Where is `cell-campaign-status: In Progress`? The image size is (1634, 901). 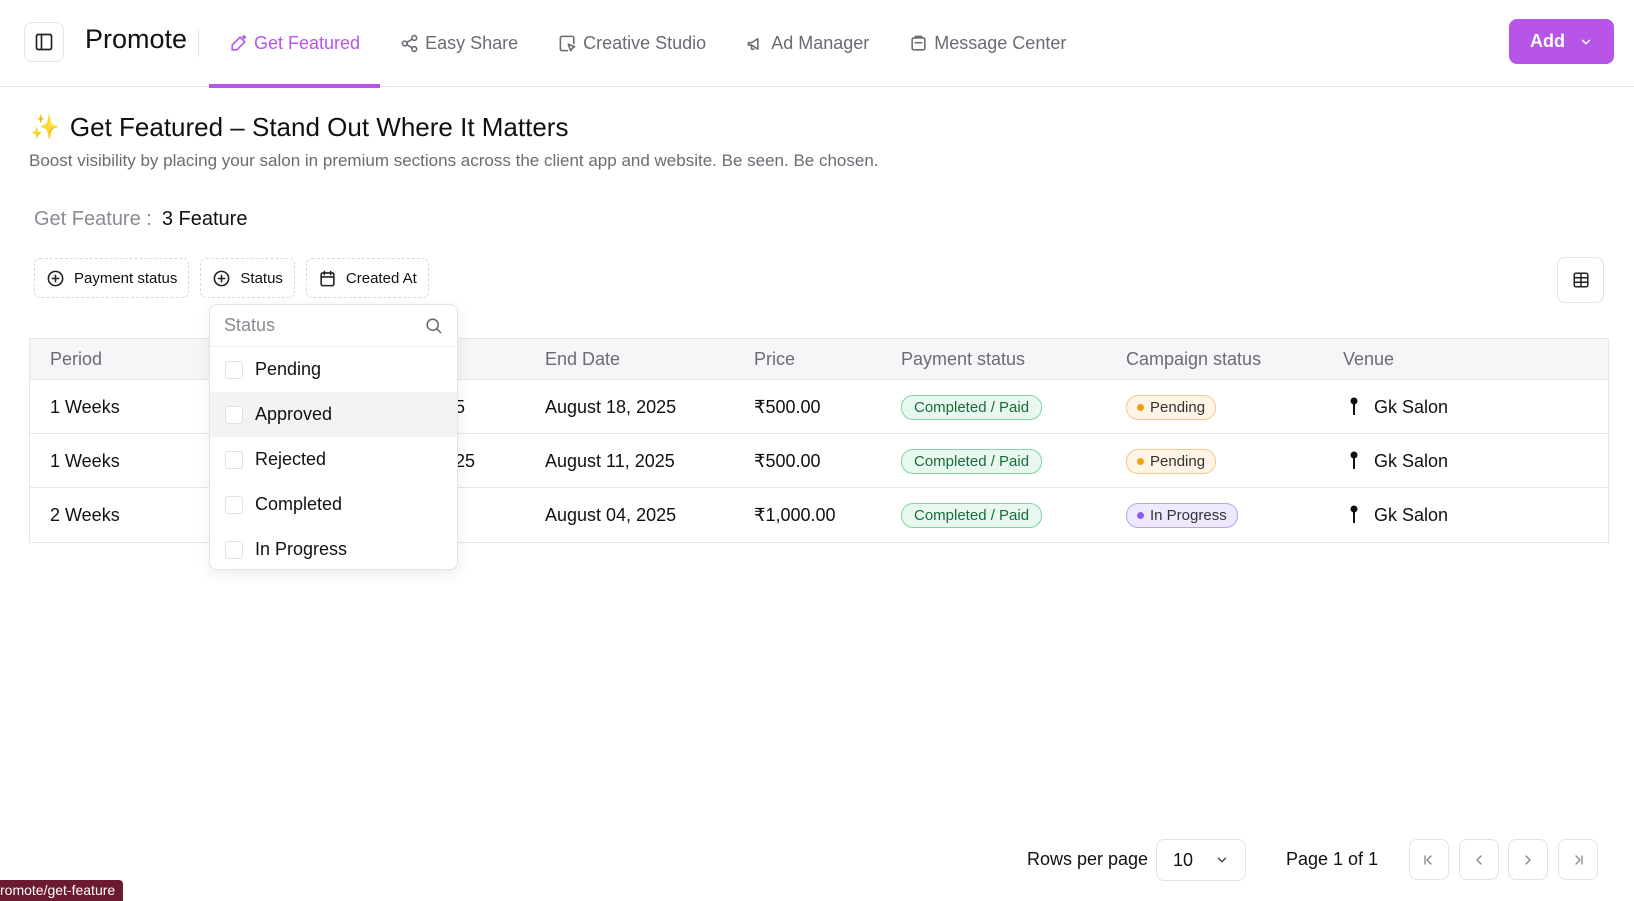 cell-campaign-status: In Progress is located at coordinates (1182, 515).